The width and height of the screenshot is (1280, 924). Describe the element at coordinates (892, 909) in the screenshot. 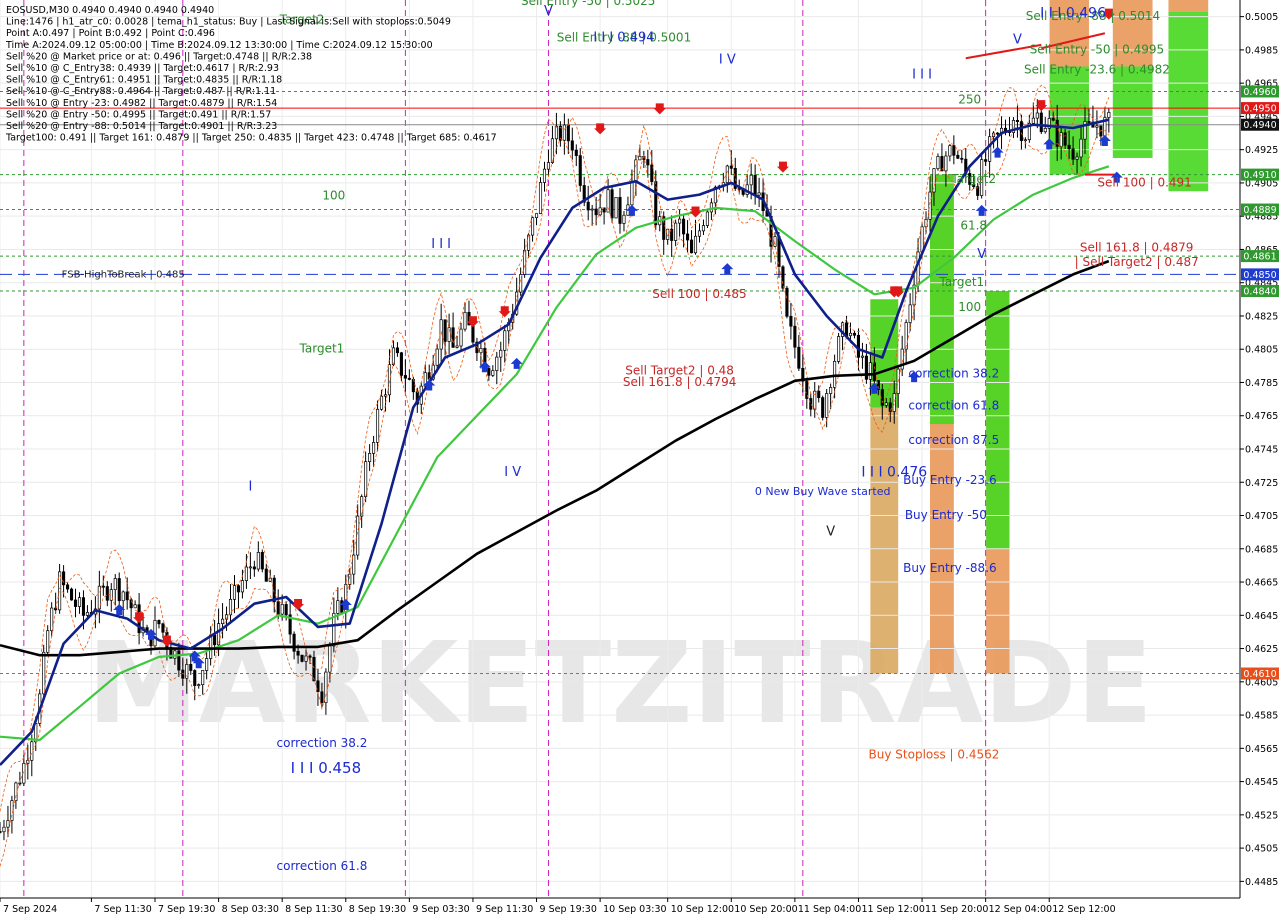

I see `time-tick-label: 11 Sep 12:00` at that location.